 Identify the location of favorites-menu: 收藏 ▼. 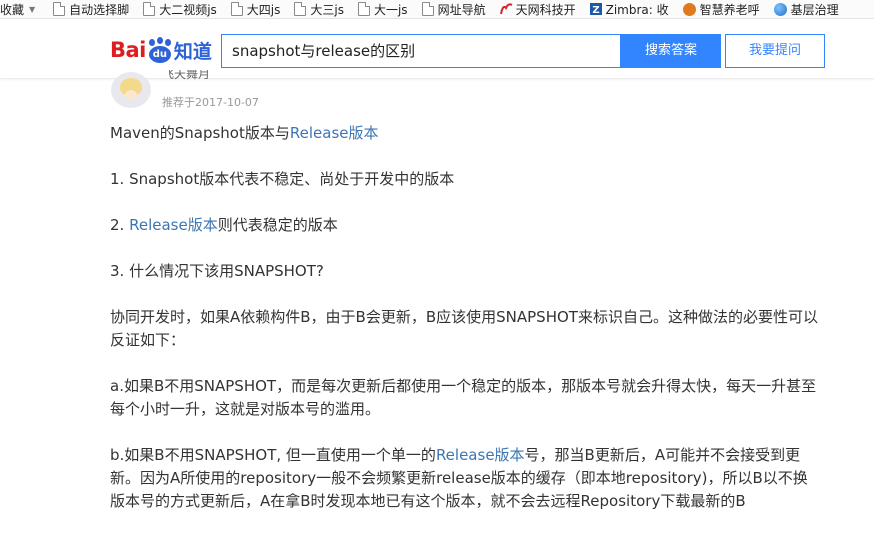
(19, 9).